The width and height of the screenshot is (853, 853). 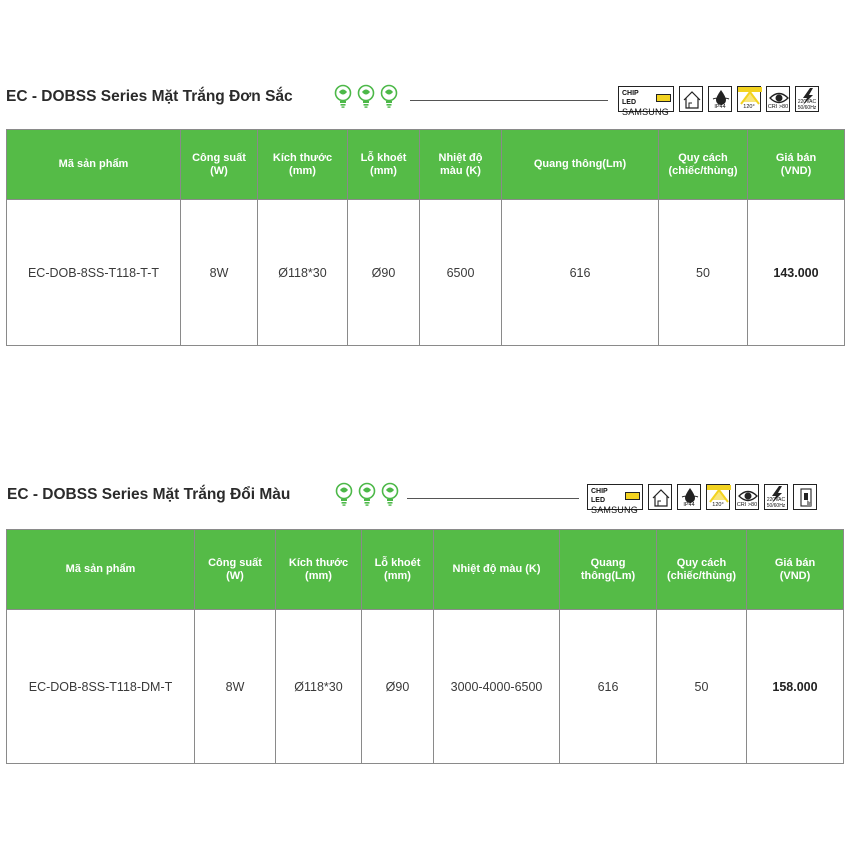 I want to click on wall-switch-icon, so click(x=805, y=497).